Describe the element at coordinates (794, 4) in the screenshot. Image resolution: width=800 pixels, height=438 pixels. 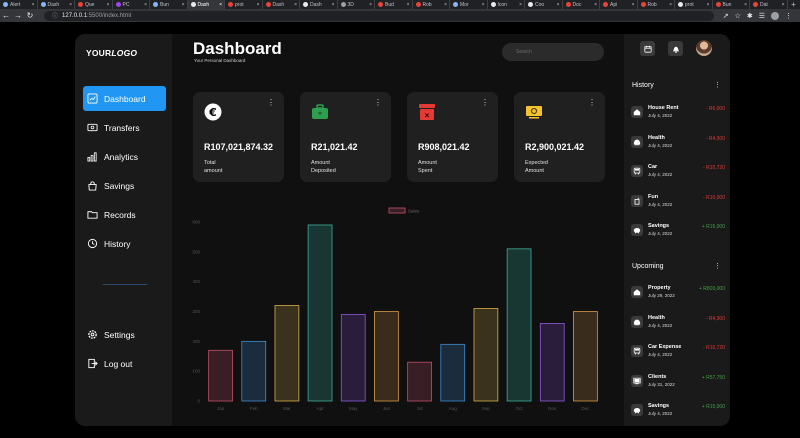
I see `new-tab-icon: +` at that location.